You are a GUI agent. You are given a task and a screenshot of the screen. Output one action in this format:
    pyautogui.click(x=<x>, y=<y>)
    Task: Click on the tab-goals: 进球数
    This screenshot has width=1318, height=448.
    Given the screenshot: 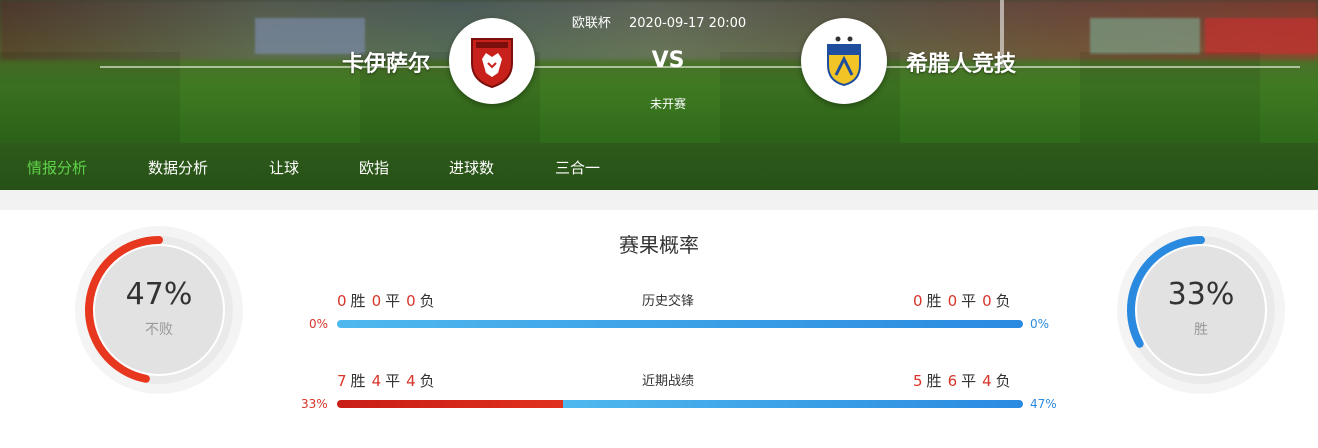 What is the action you would take?
    pyautogui.click(x=471, y=167)
    